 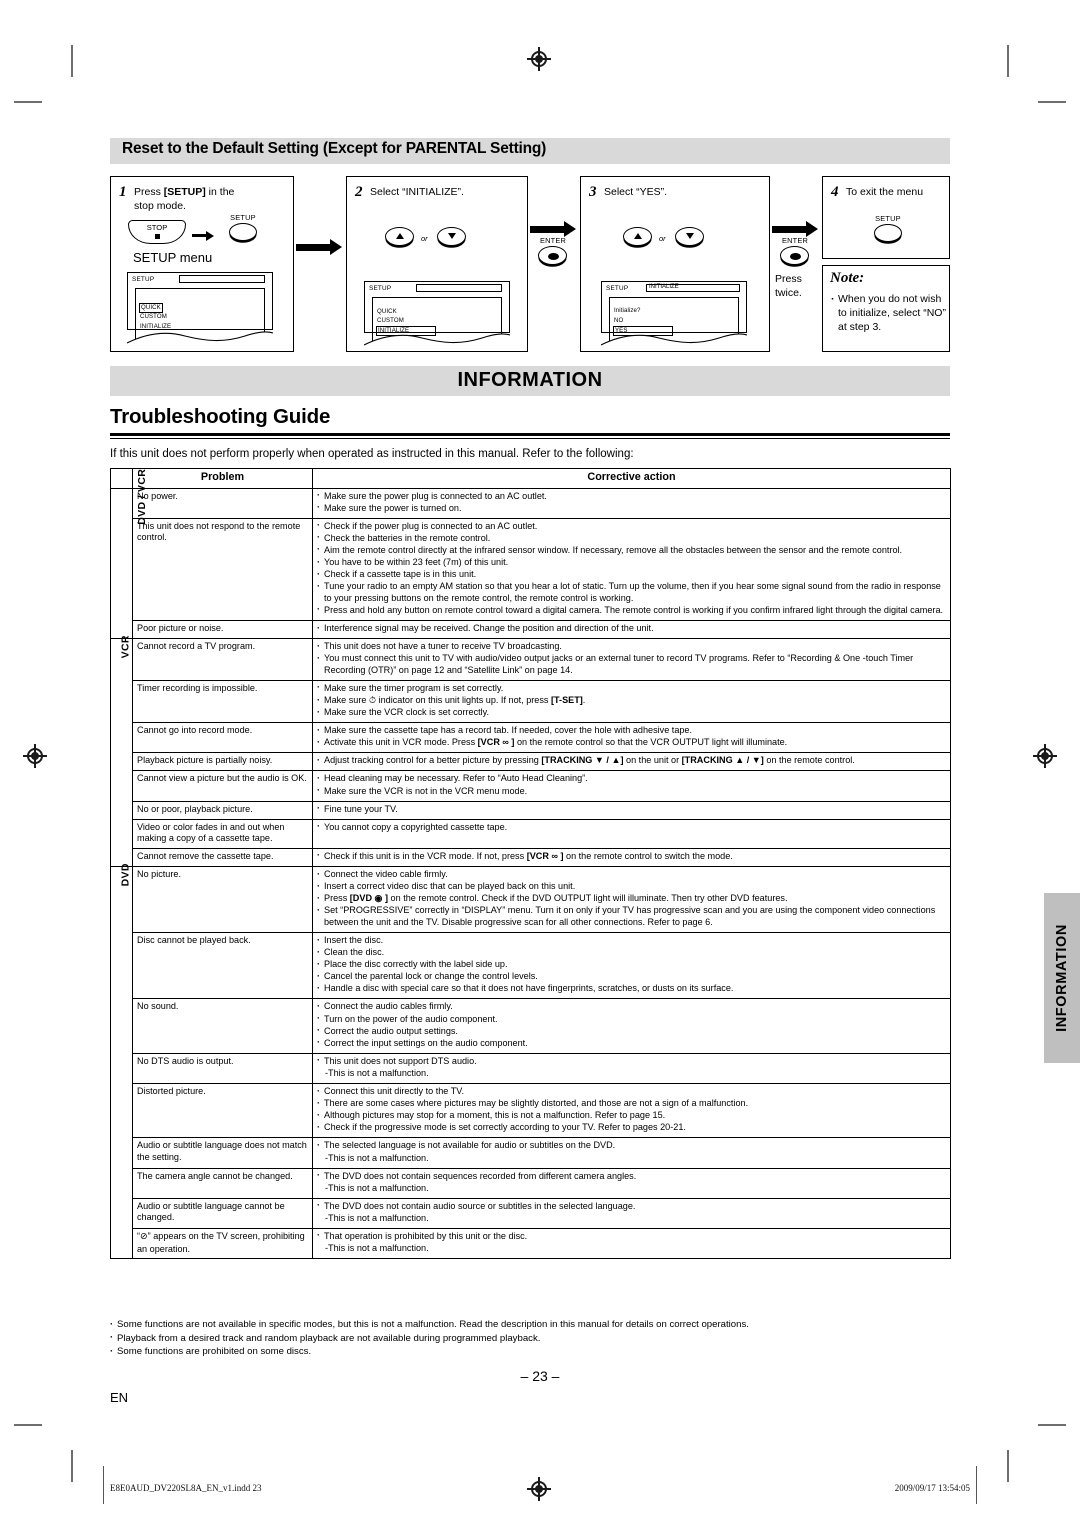 What do you see at coordinates (222, 478) in the screenshot?
I see `column-header-problem: Problem` at bounding box center [222, 478].